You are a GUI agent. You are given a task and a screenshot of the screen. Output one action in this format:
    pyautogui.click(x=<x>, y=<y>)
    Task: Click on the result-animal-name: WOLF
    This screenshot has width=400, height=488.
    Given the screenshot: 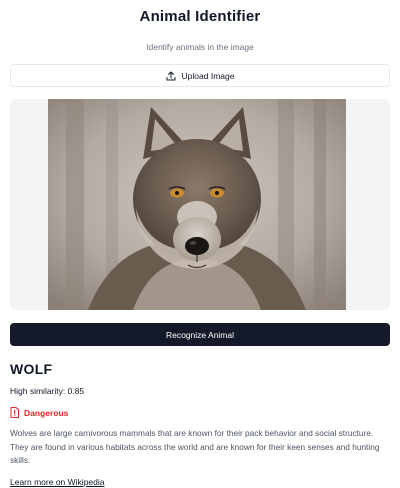 What is the action you would take?
    pyautogui.click(x=31, y=369)
    